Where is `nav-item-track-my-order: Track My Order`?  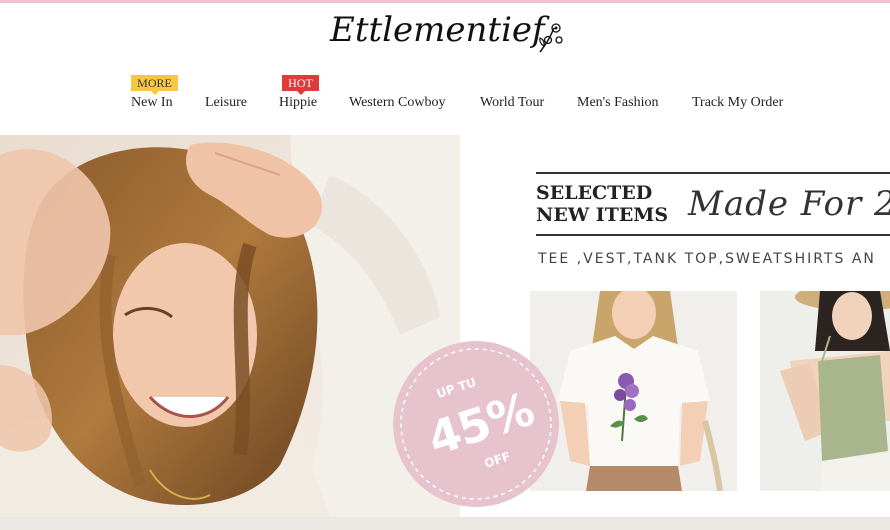 nav-item-track-my-order: Track My Order is located at coordinates (737, 103).